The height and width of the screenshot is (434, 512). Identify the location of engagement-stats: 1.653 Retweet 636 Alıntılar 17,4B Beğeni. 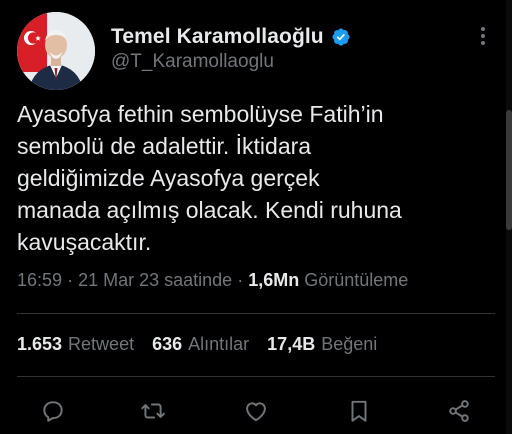
(206, 344).